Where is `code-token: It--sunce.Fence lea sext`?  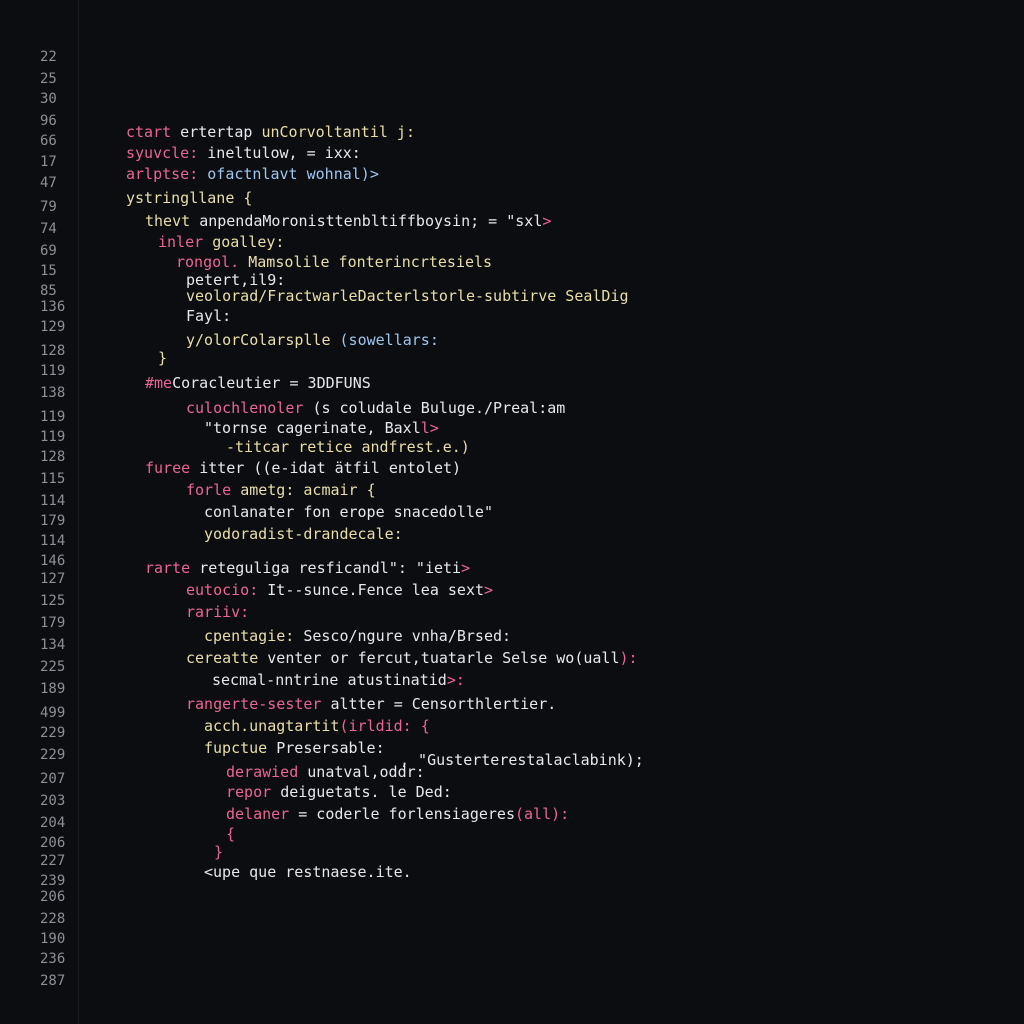
code-token: It--sunce.Fence lea sext is located at coordinates (371, 590).